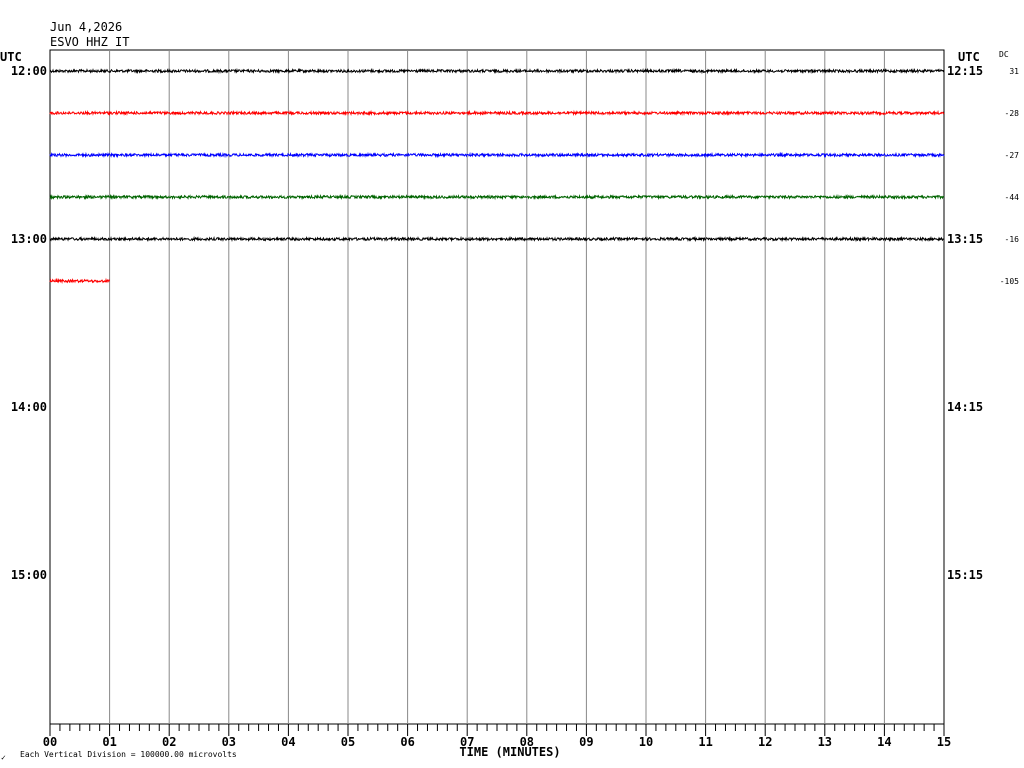 This screenshot has height=768, width=1024. Describe the element at coordinates (944, 742) in the screenshot. I see `x-tick-label: 15` at that location.